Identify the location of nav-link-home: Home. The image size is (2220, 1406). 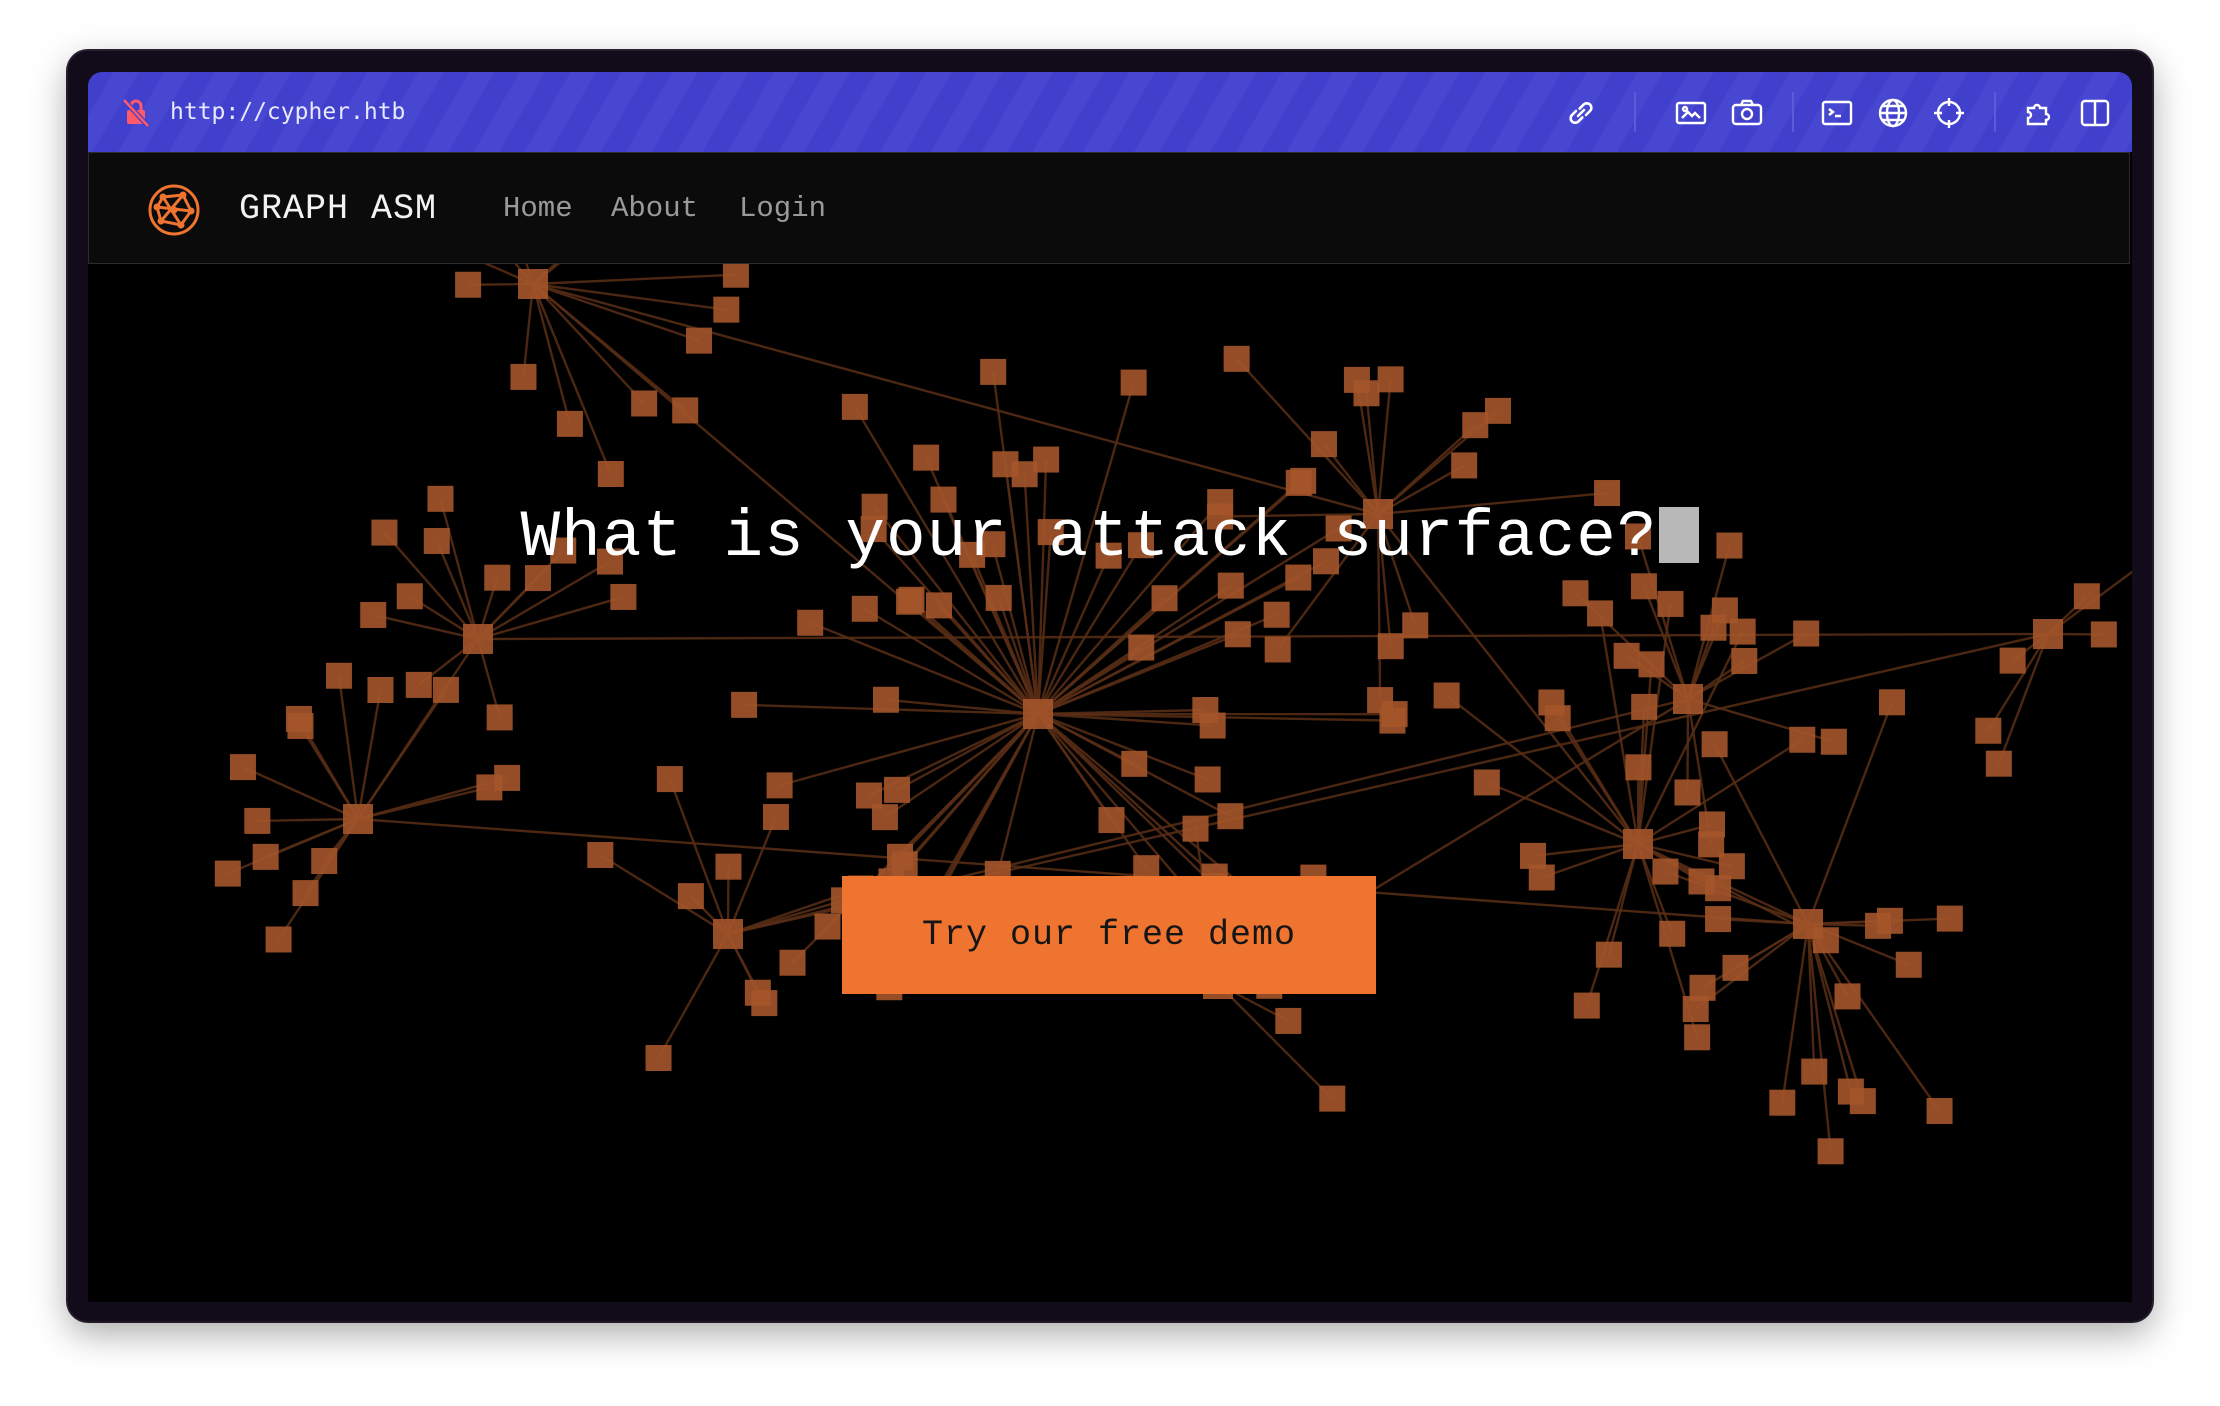
(538, 209).